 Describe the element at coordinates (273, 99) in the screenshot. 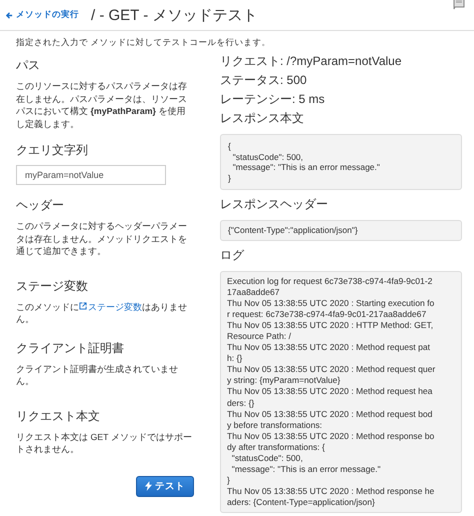

I see `latency-text: レーテンシー: 5 ms` at that location.